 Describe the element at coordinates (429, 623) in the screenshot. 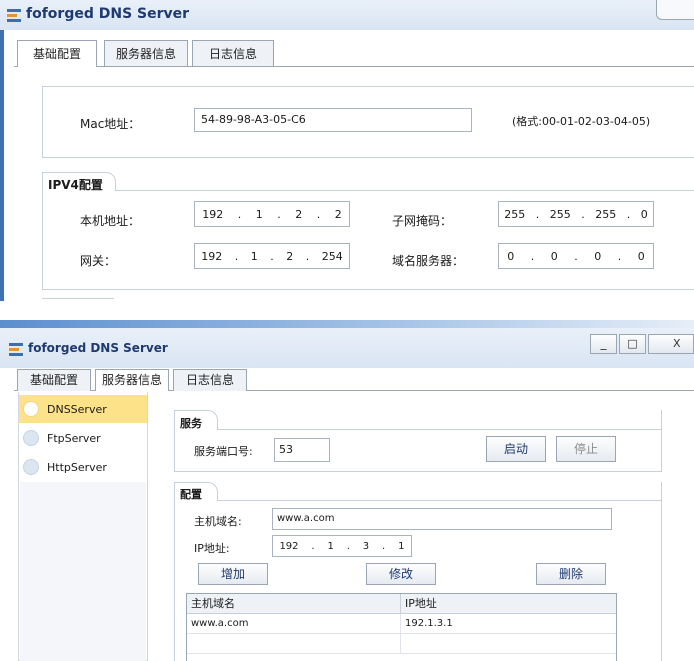

I see `cell-text: 192.1.3.1` at that location.